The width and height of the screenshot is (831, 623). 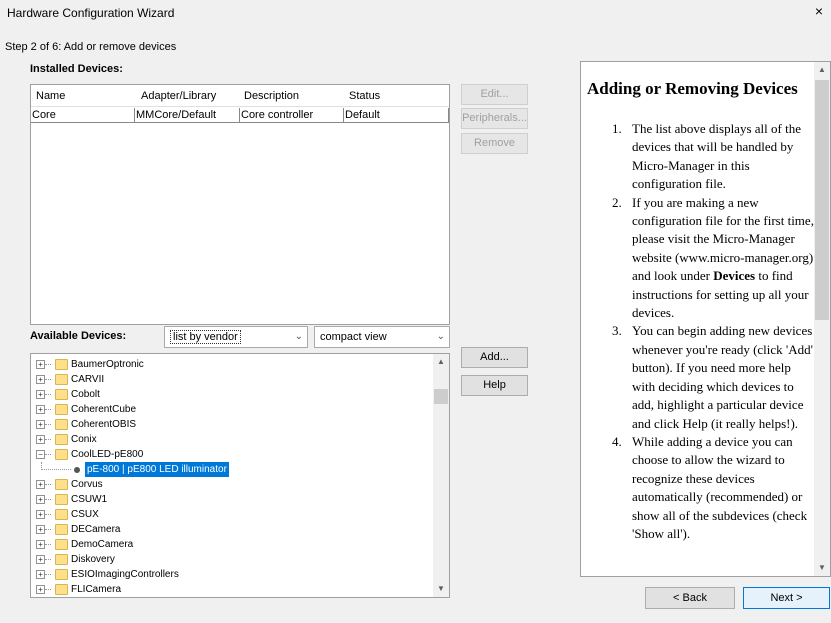 I want to click on help-scrollbar: ▲ ▼, so click(x=822, y=319).